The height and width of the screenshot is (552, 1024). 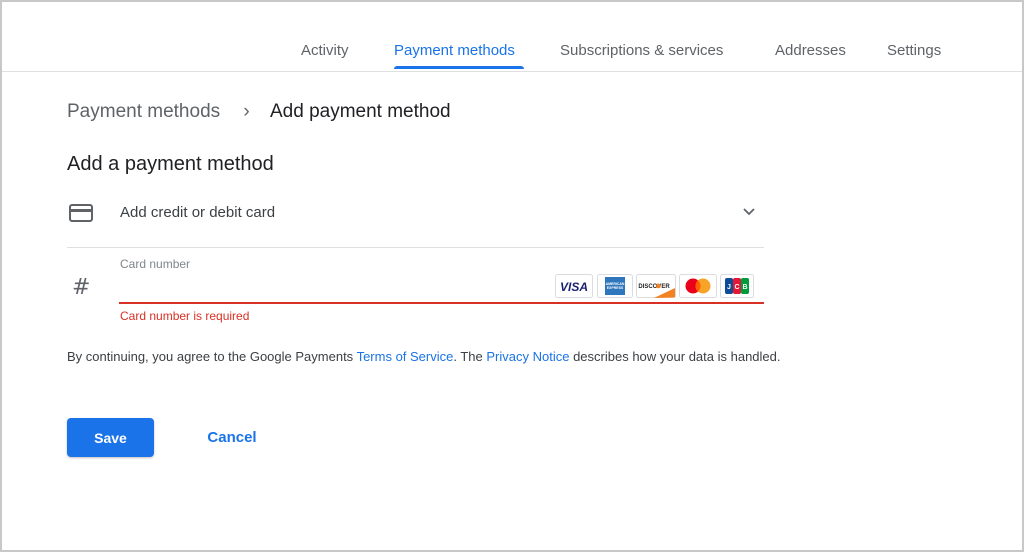 I want to click on chevron-down-icon, so click(x=749, y=212).